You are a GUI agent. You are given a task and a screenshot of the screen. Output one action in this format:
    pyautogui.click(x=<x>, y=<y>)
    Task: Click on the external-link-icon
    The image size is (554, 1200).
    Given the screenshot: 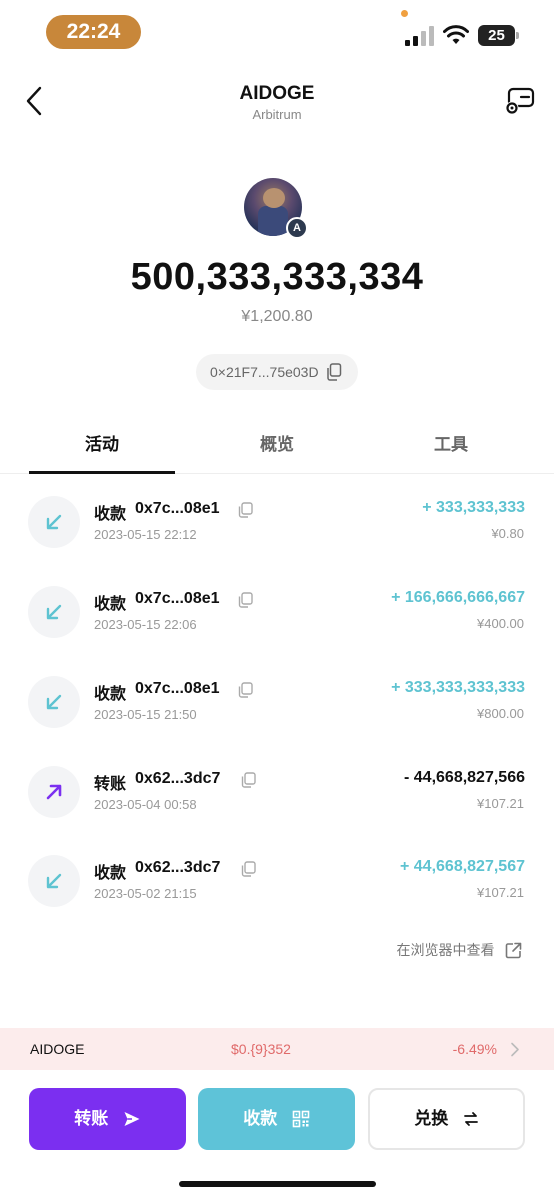 What is the action you would take?
    pyautogui.click(x=513, y=950)
    